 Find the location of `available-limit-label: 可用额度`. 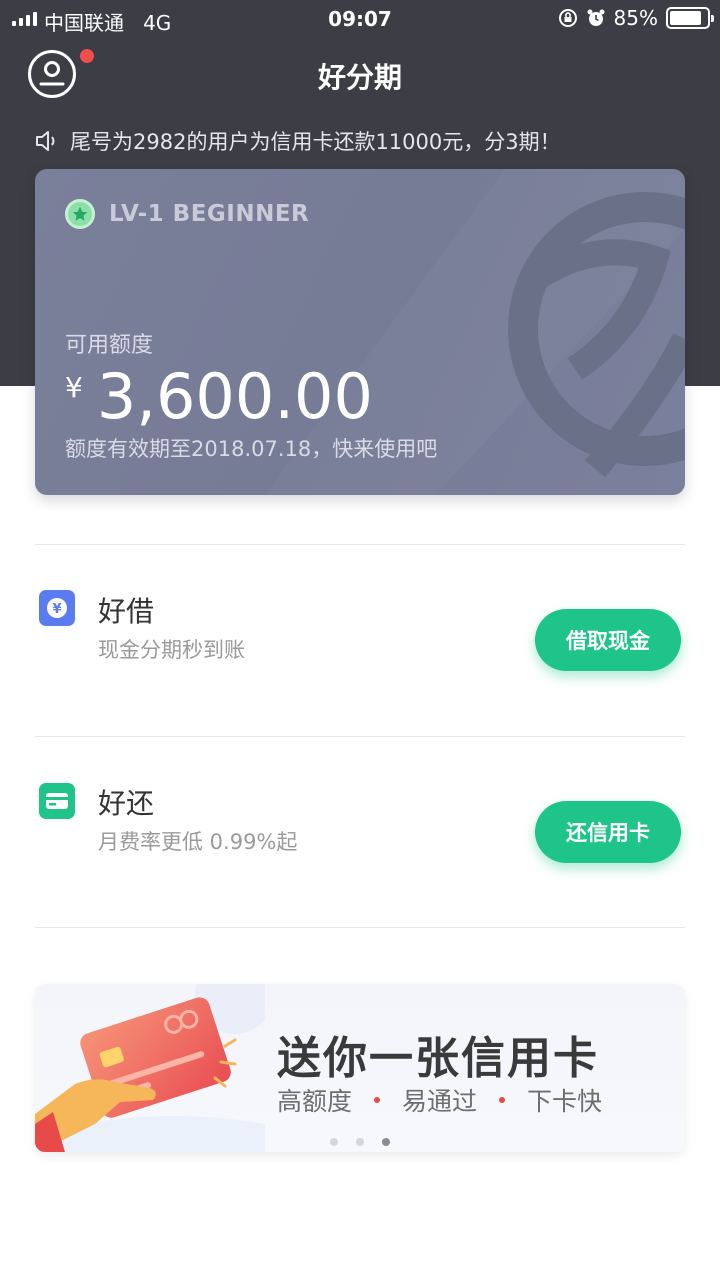

available-limit-label: 可用额度 is located at coordinates (109, 345).